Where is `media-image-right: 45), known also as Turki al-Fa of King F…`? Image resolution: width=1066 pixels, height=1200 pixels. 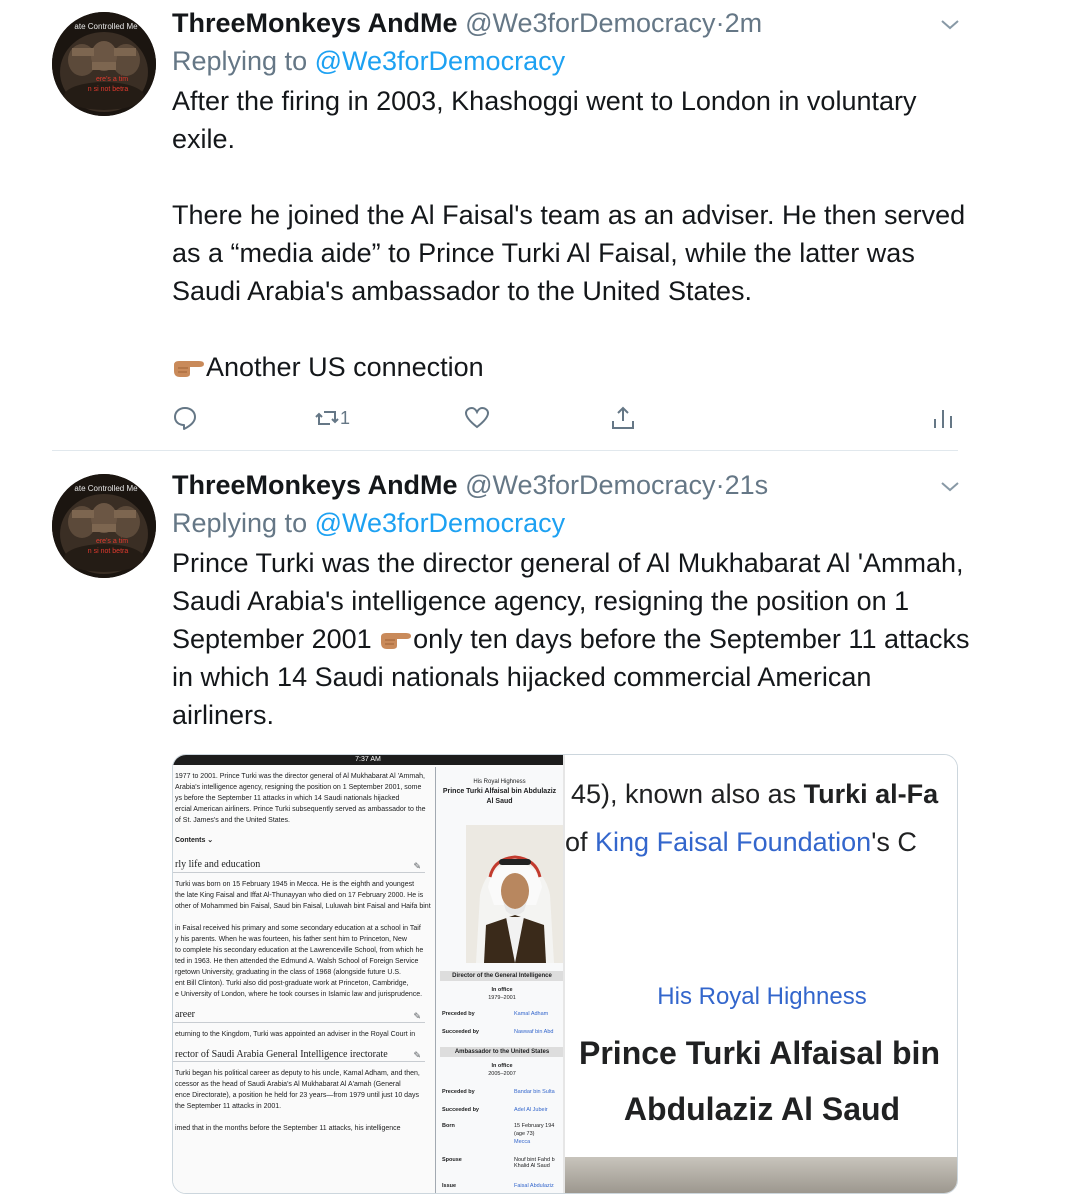 media-image-right: 45), known also as Turki al-Fa of King F… is located at coordinates (761, 974).